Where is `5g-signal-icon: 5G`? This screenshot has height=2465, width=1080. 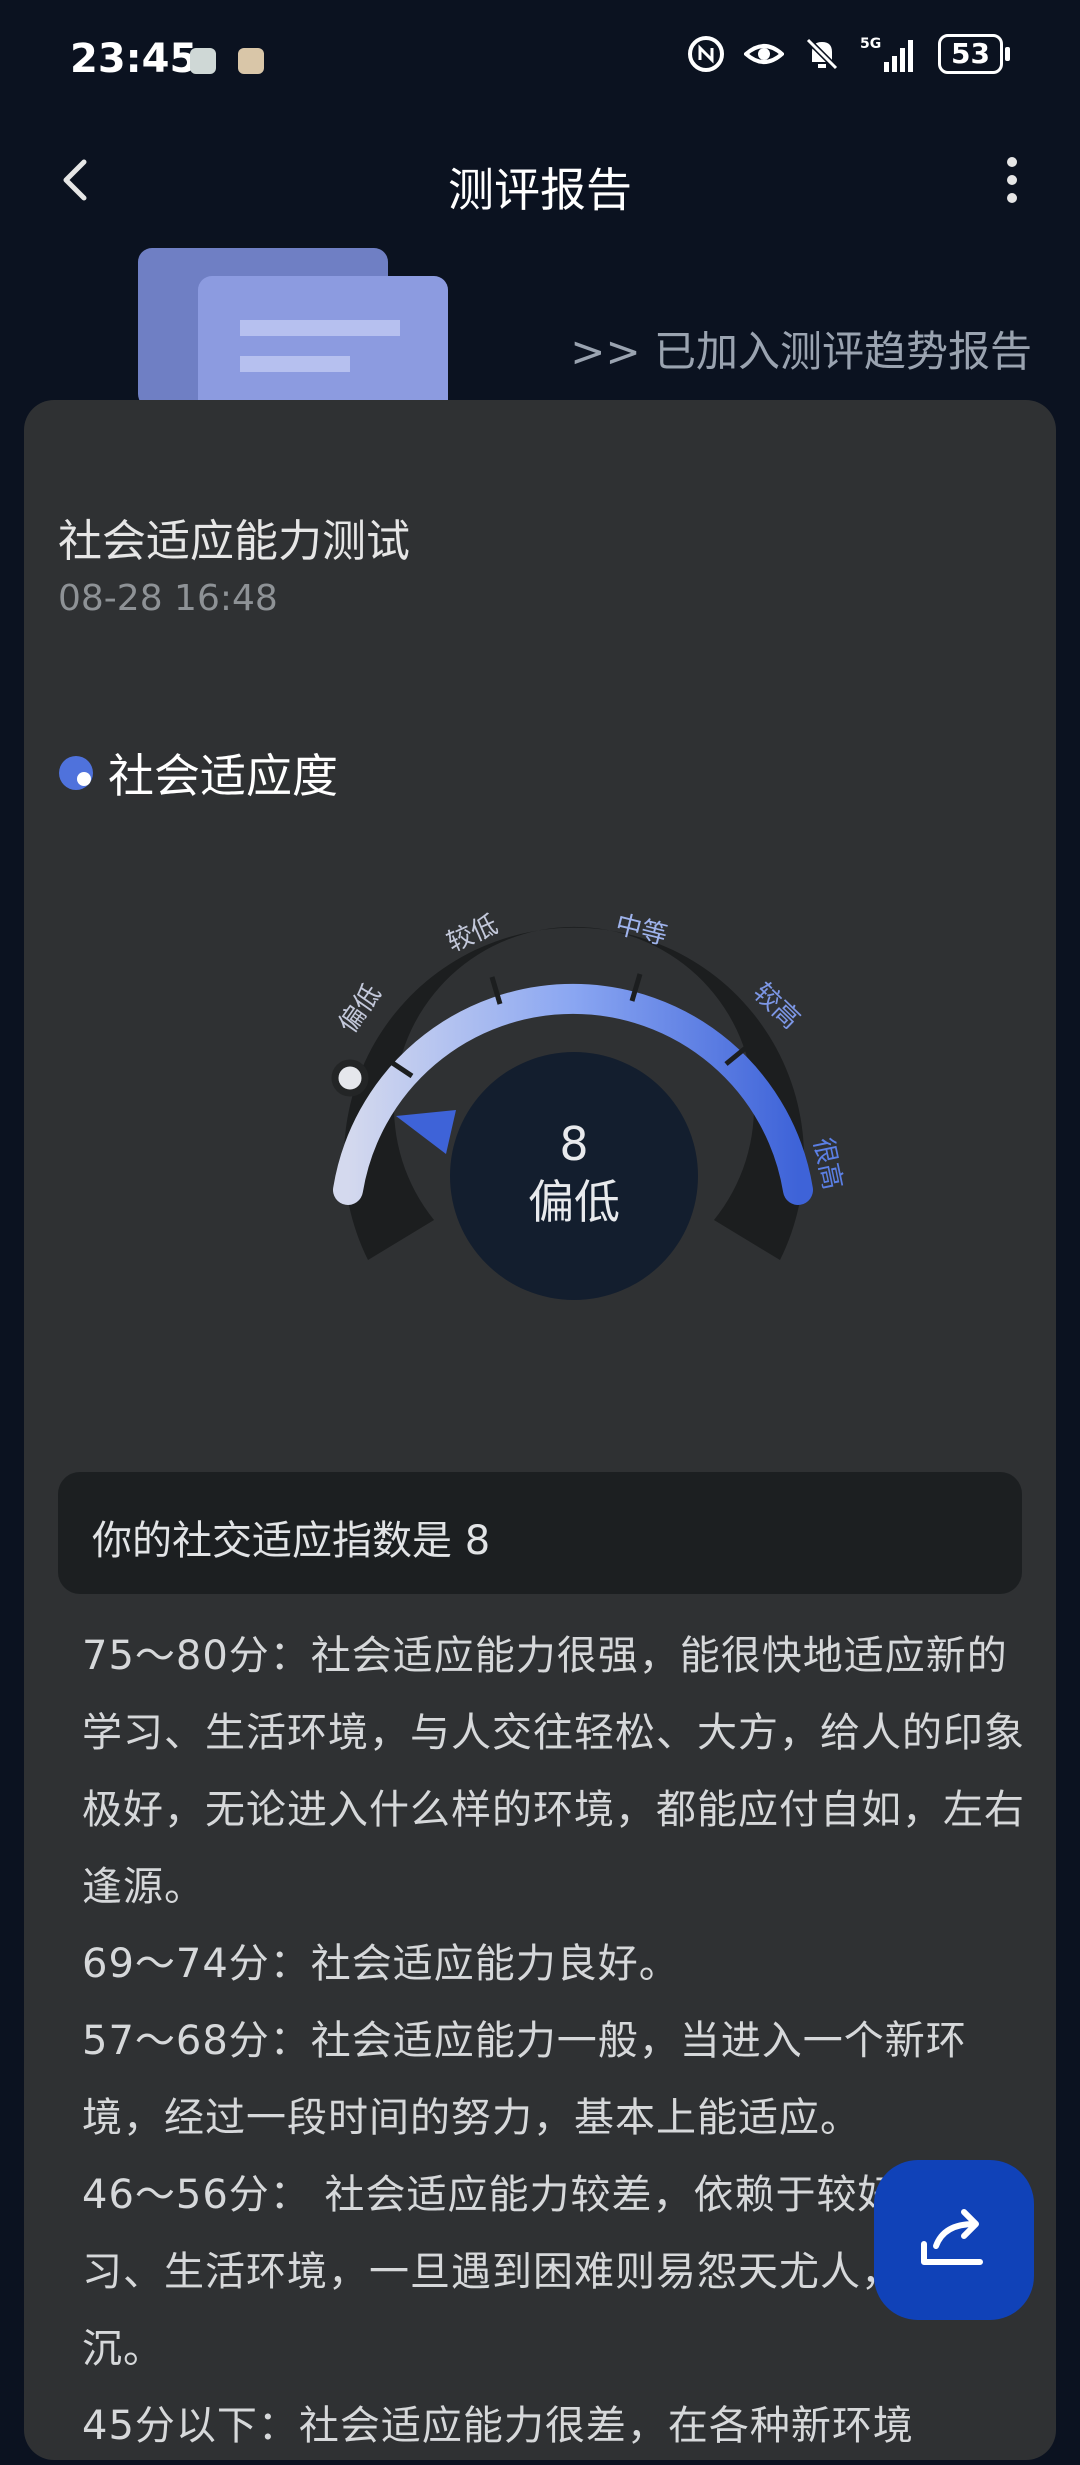
5g-signal-icon: 5G is located at coordinates (887, 54).